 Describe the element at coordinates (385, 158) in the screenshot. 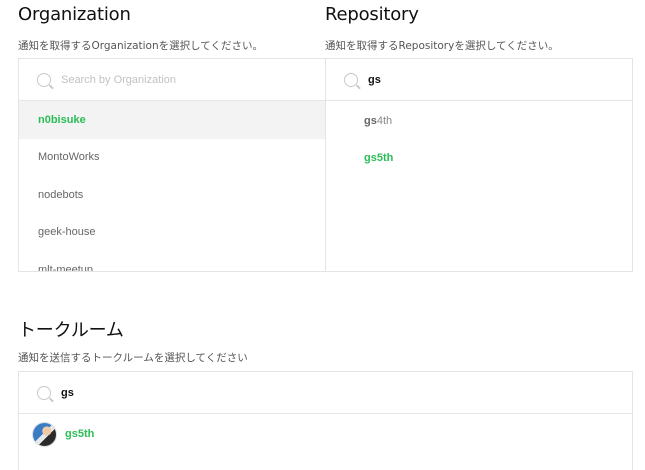

I see `repository-item-rest: 5th` at that location.